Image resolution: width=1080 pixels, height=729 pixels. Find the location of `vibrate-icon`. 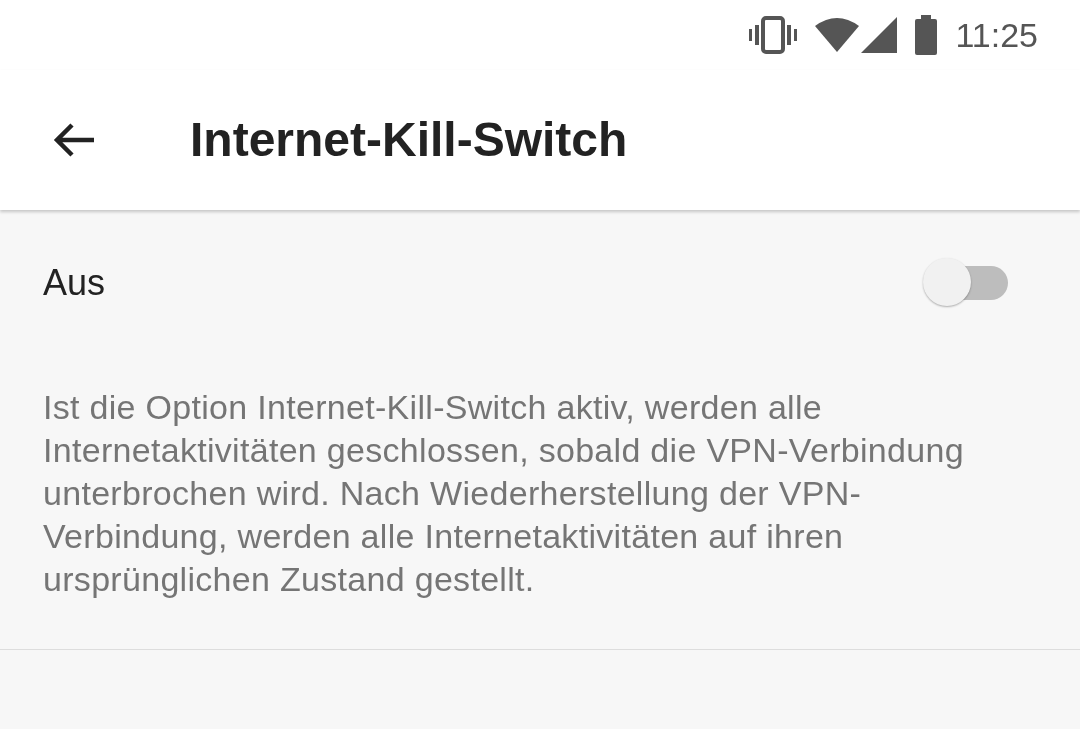

vibrate-icon is located at coordinates (773, 35).